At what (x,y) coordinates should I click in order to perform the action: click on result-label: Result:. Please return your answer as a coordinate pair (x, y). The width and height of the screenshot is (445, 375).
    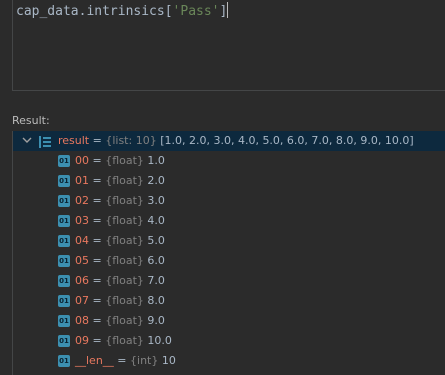
    Looking at the image, I should click on (31, 120).